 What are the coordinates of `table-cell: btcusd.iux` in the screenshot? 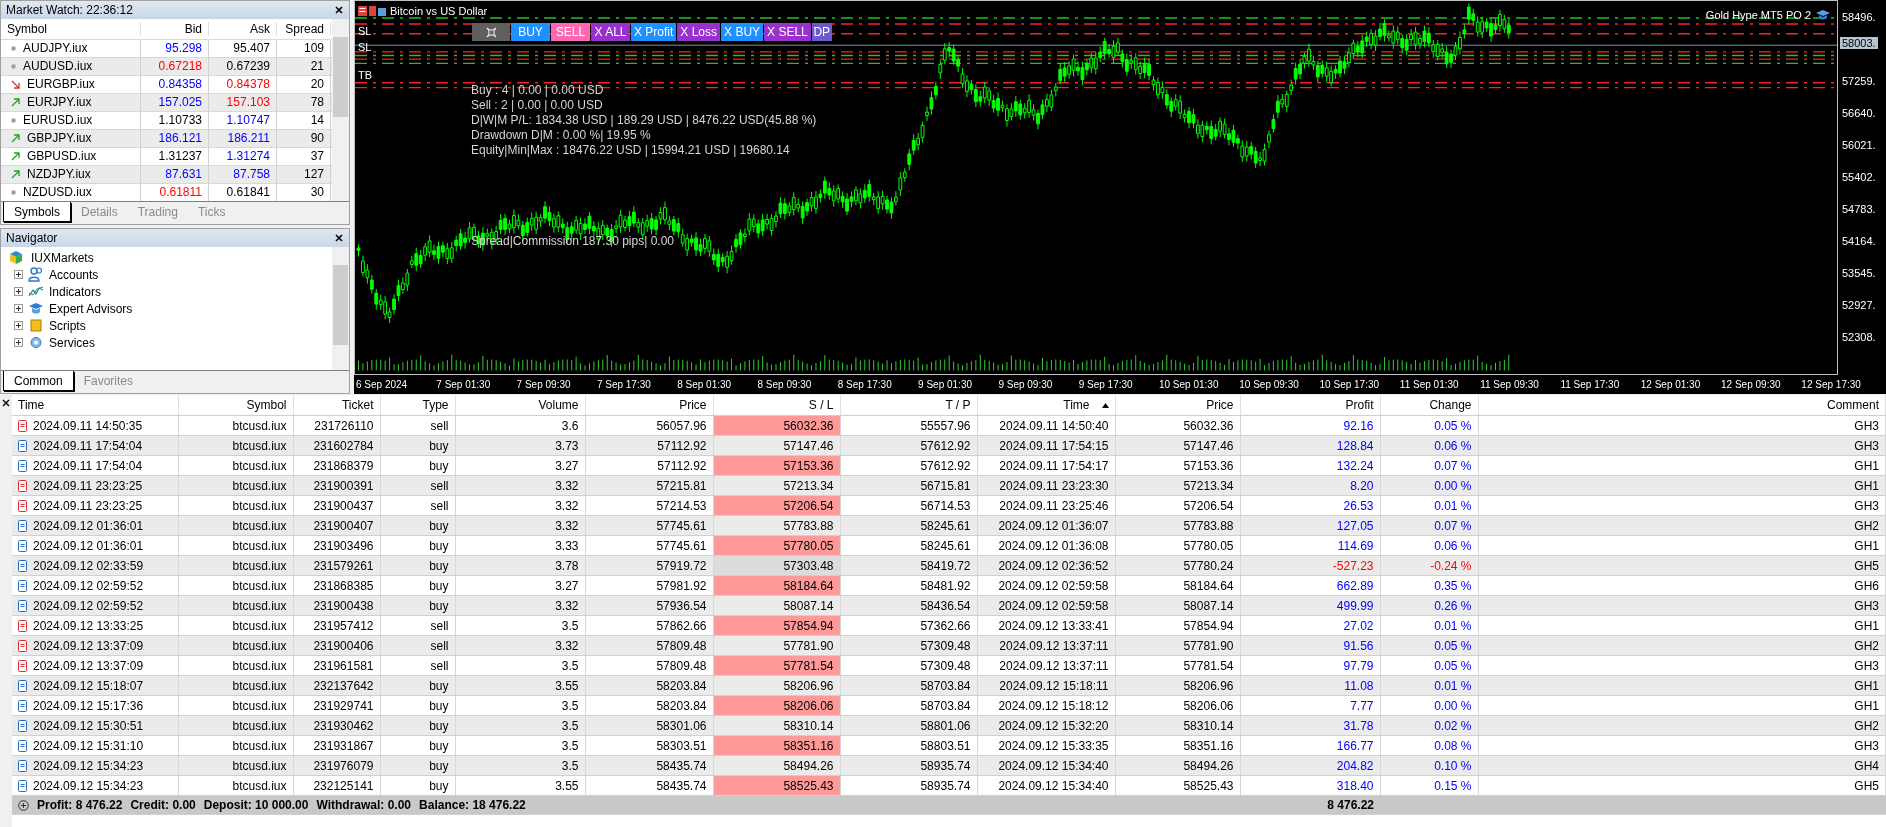 It's located at (235, 425).